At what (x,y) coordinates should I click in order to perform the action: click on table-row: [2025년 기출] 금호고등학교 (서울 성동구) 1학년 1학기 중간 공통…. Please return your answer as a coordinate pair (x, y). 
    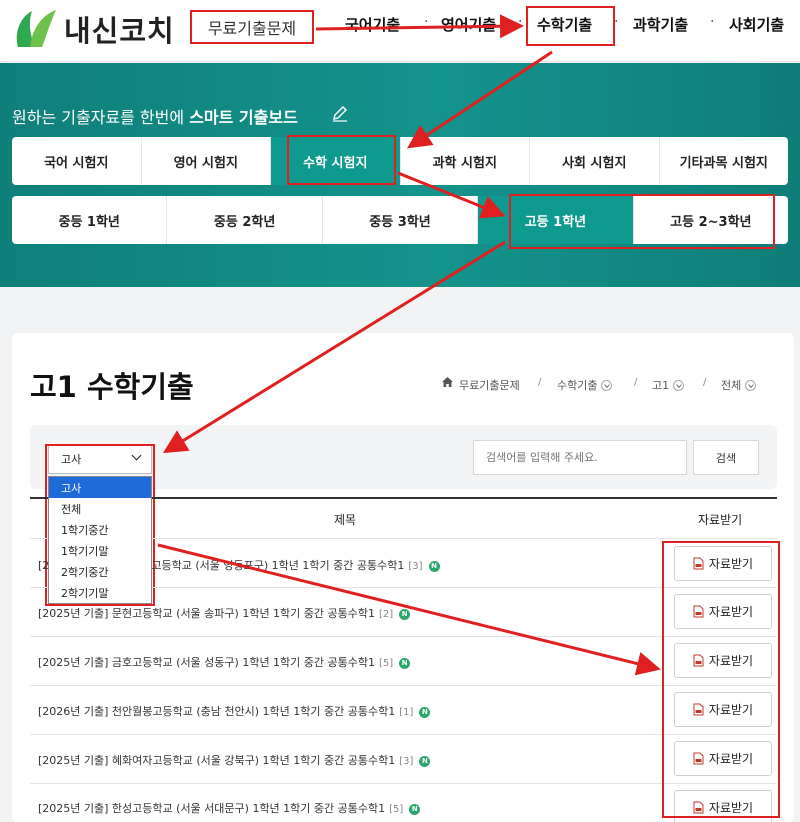
    Looking at the image, I should click on (224, 662).